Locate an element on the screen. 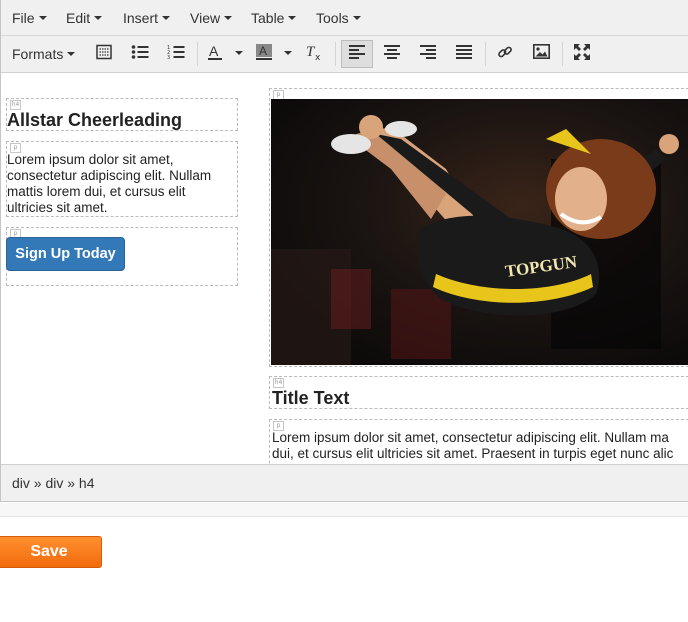 Image resolution: width=688 pixels, height=622 pixels. align-right-button is located at coordinates (428, 54).